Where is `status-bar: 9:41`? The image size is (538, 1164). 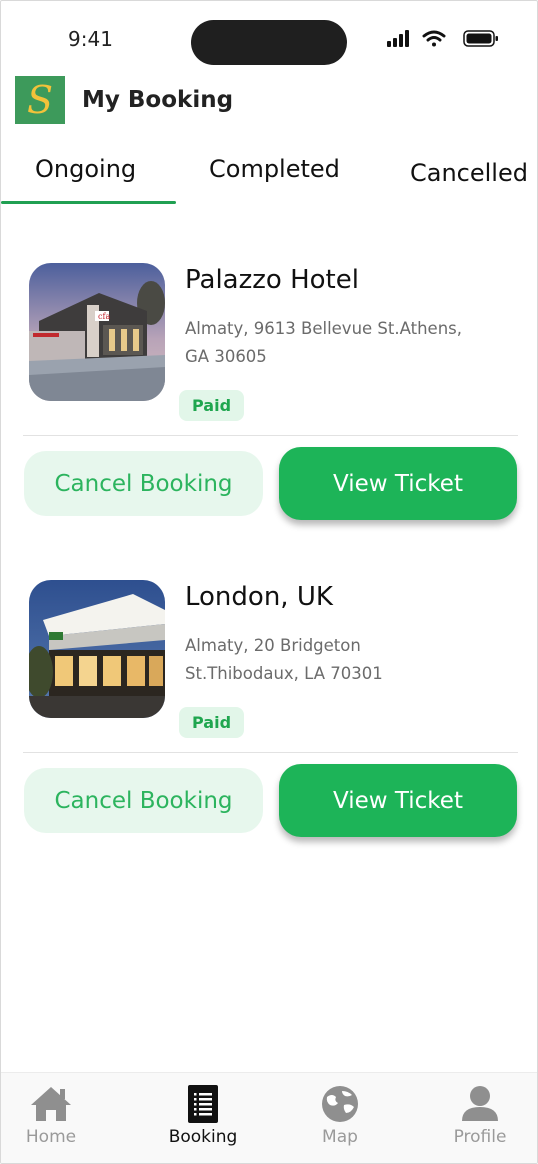
status-bar: 9:41 is located at coordinates (269, 36).